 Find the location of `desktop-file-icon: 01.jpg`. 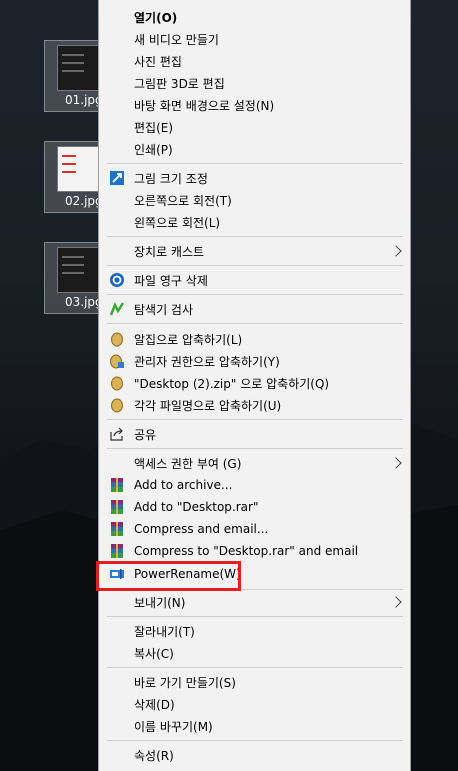

desktop-file-icon: 01.jpg is located at coordinates (73, 76).